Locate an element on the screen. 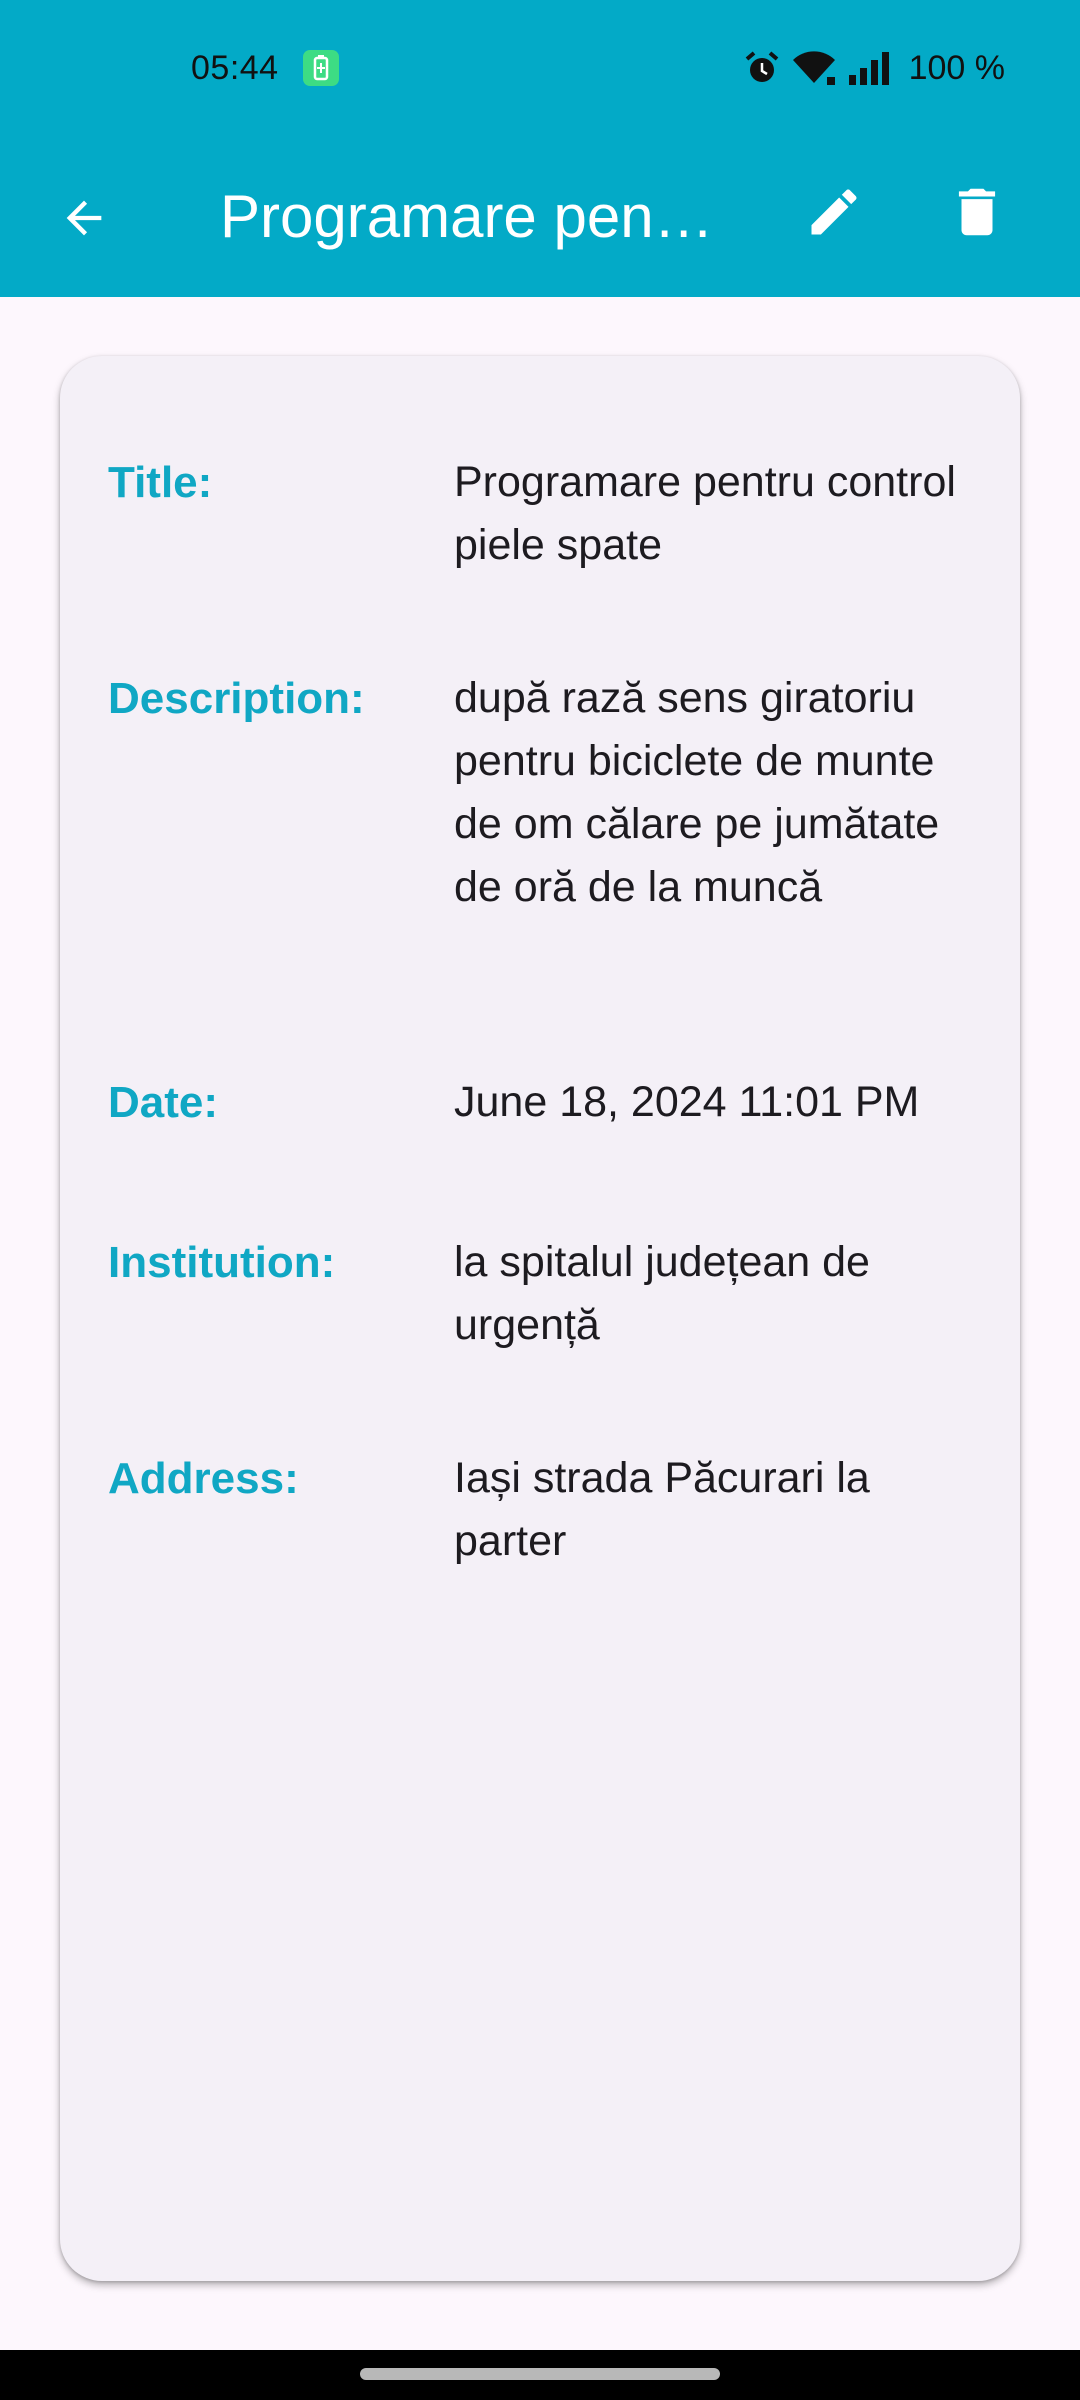 The width and height of the screenshot is (1080, 2400). page-title: Programare pentru control piele spate is located at coordinates (470, 216).